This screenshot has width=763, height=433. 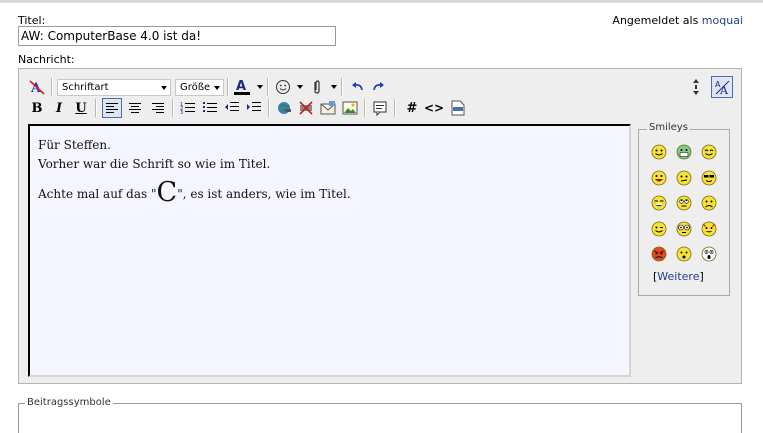 What do you see at coordinates (284, 108) in the screenshot?
I see `insert-link-icon` at bounding box center [284, 108].